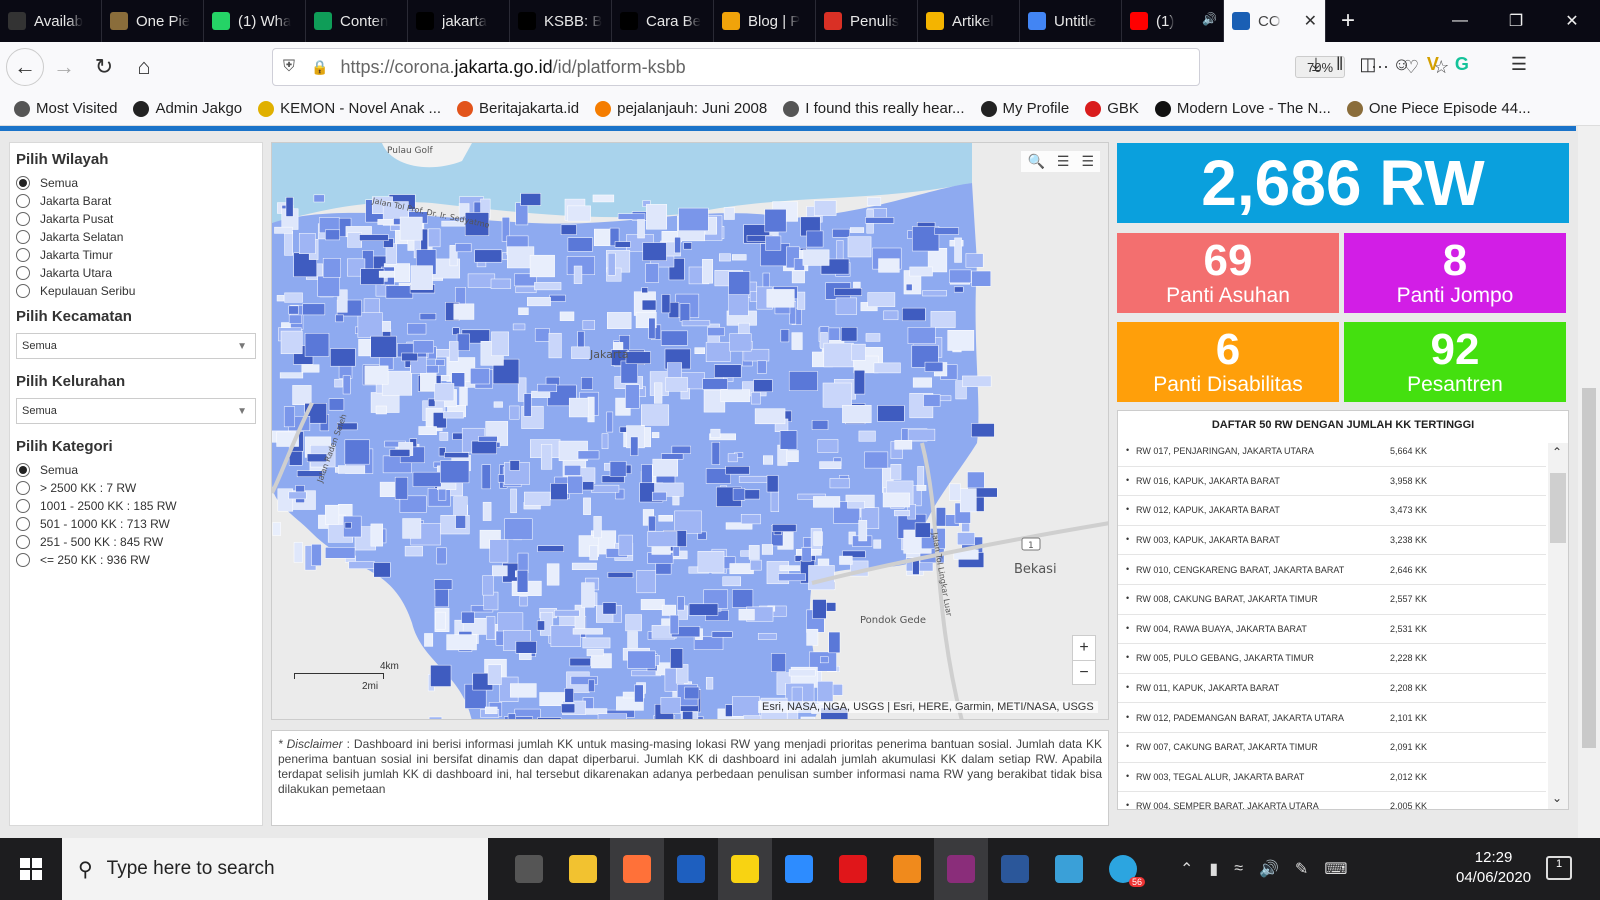  What do you see at coordinates (1123, 869) in the screenshot?
I see `taskbar-app: 56` at bounding box center [1123, 869].